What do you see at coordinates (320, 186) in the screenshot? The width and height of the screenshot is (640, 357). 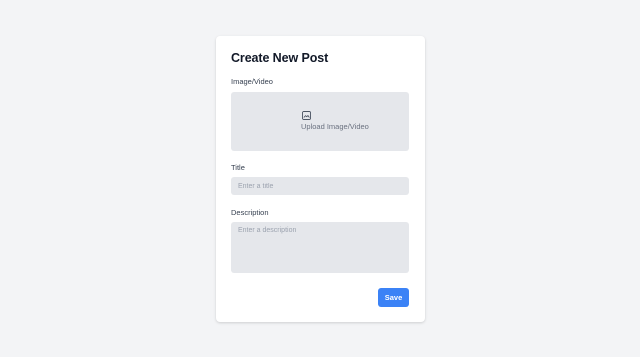 I see `title-input` at bounding box center [320, 186].